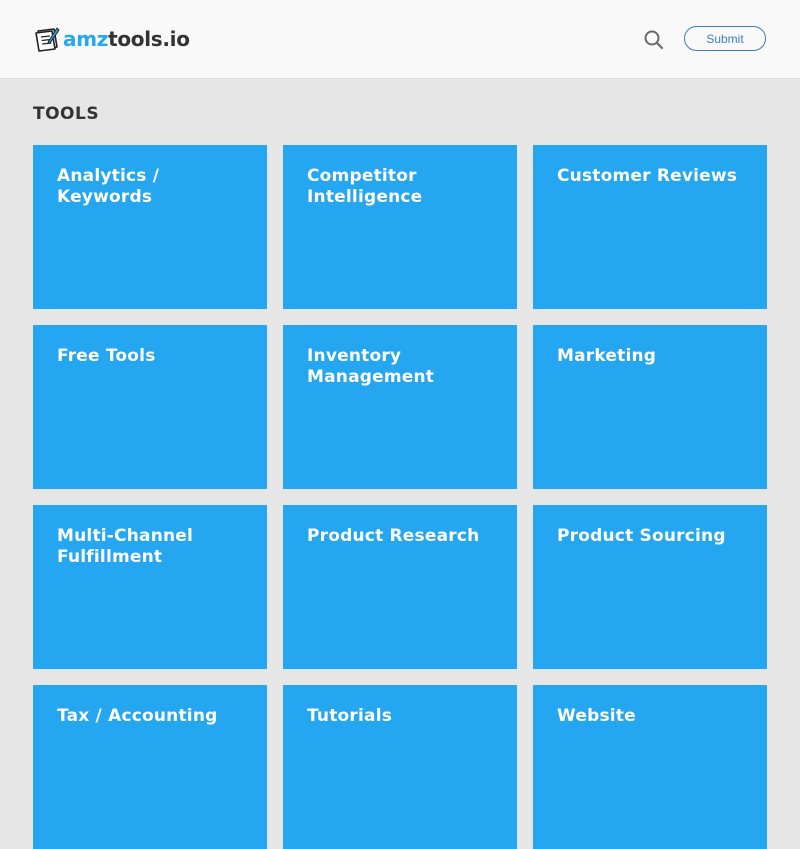 The image size is (800, 849). Describe the element at coordinates (596, 716) in the screenshot. I see `tile-label: Website` at that location.